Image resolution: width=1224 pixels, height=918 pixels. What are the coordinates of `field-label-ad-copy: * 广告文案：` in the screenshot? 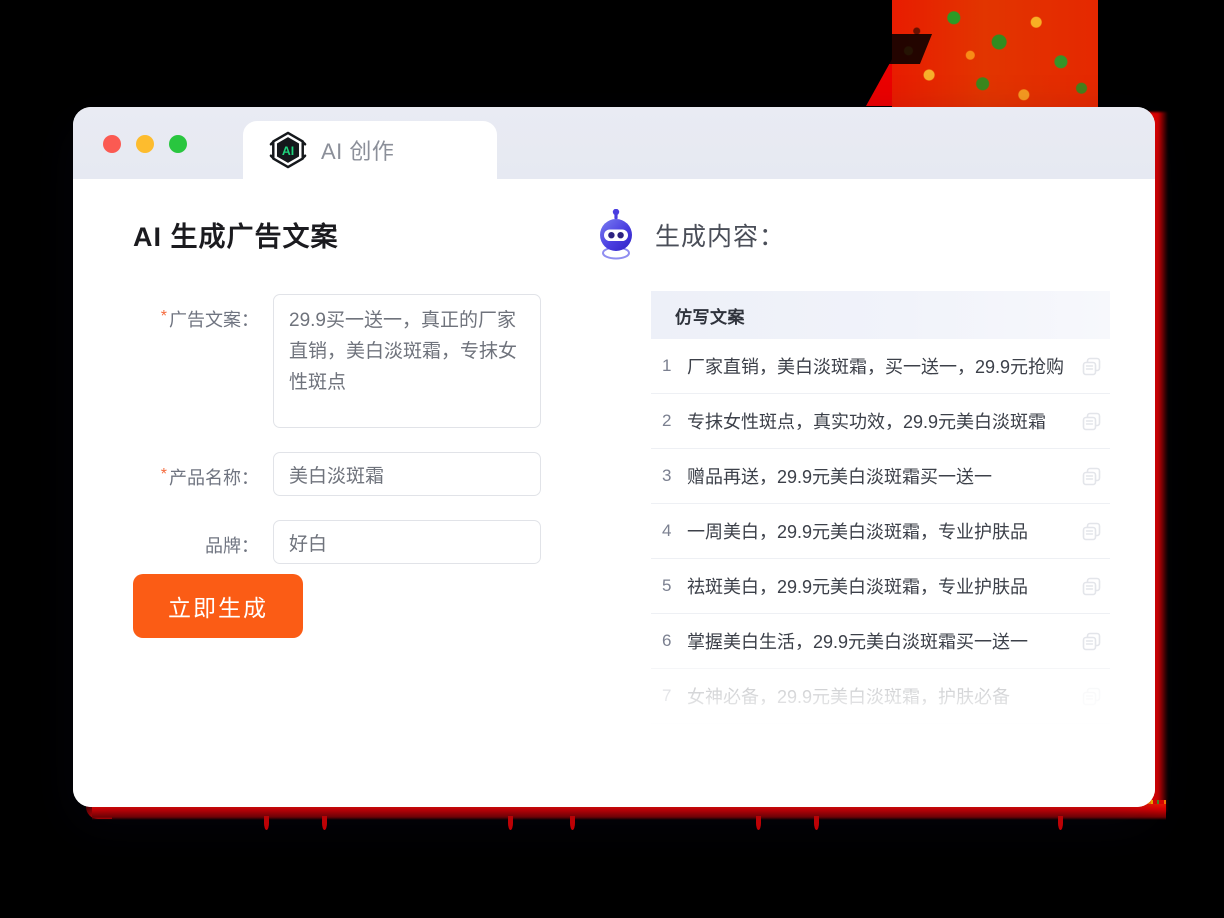 It's located at (203, 313).